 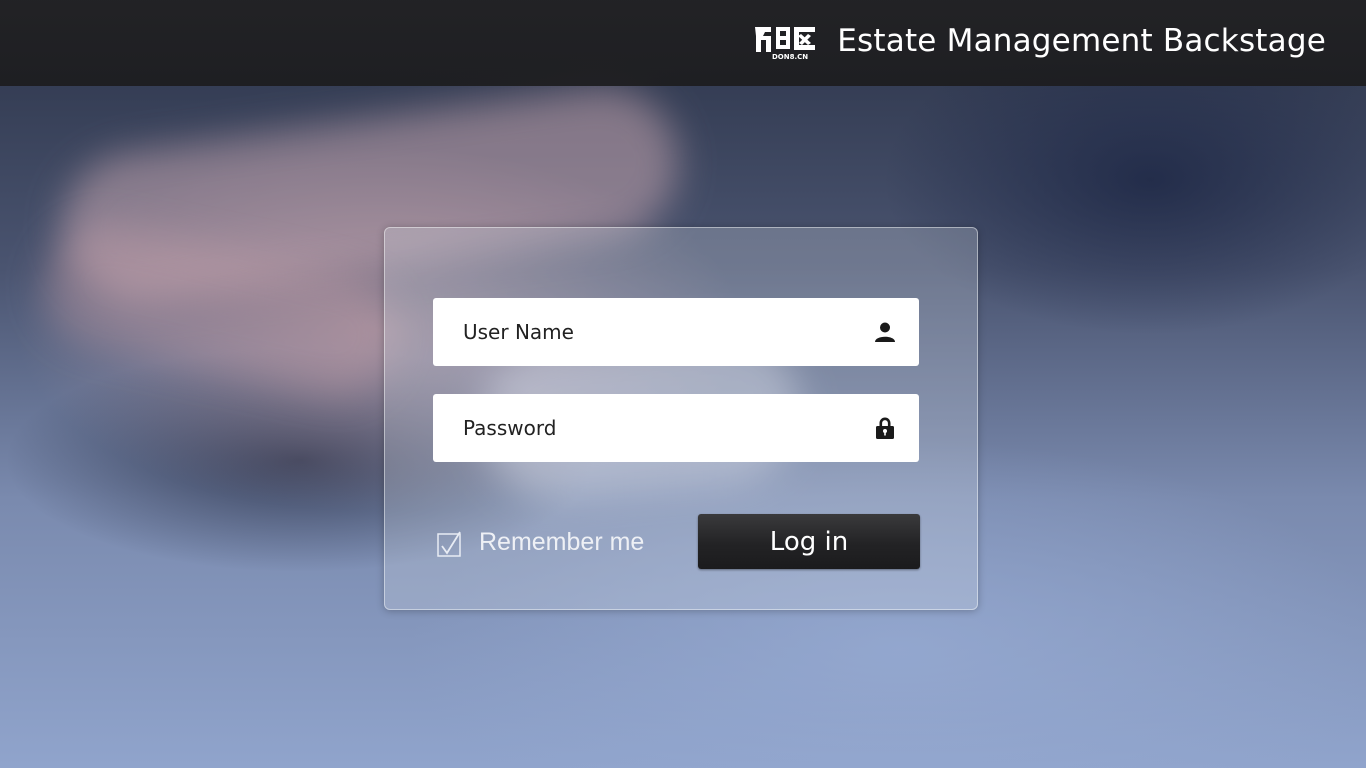 I want to click on brand: DON8.CN Estate Management Backstage, so click(x=1038, y=41).